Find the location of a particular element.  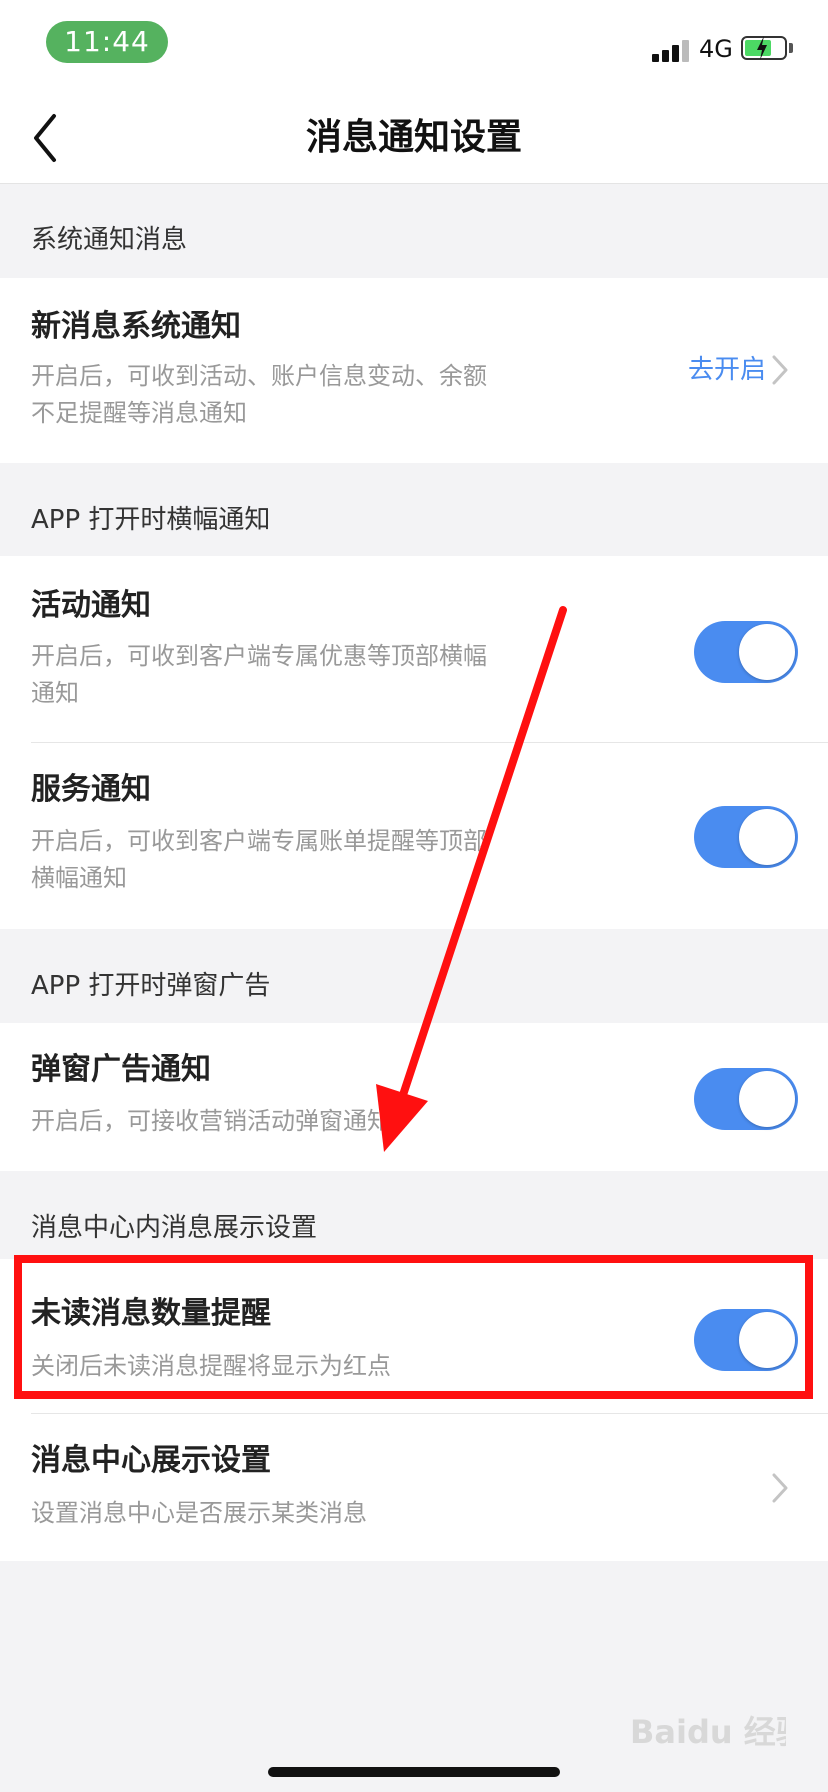

row-desc-line1: 开启后，可收到客户端专属优惠等顶部横幅 is located at coordinates (259, 656).